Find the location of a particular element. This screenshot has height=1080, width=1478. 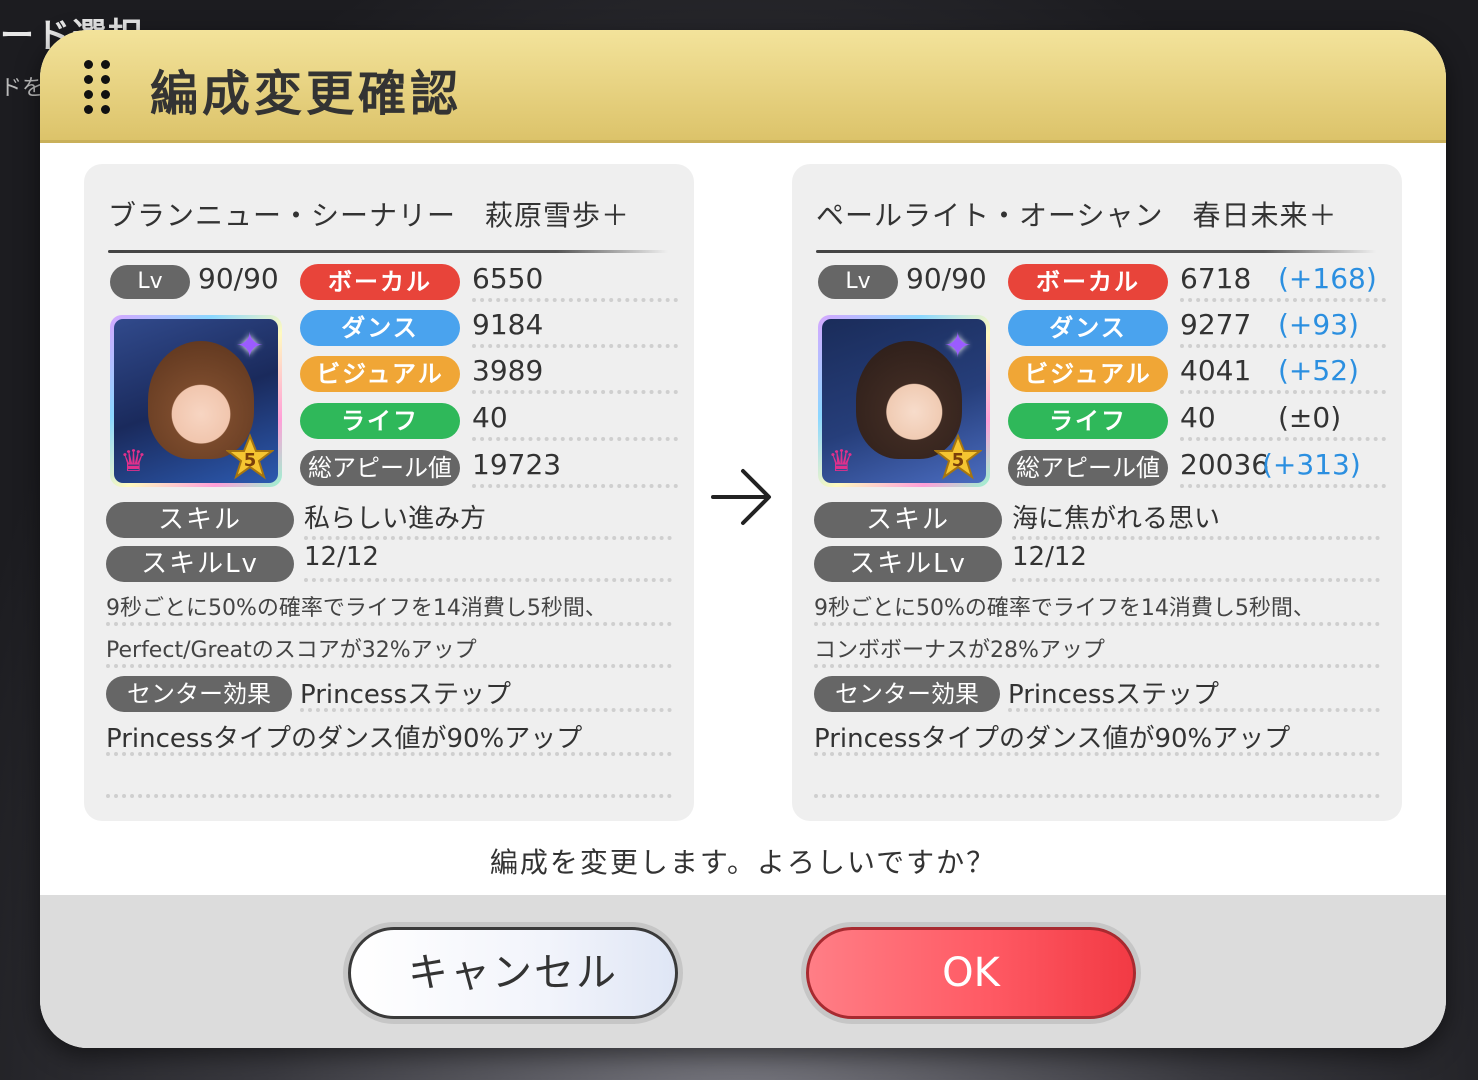

stat-life: ライフ 40 is located at coordinates (490, 421).